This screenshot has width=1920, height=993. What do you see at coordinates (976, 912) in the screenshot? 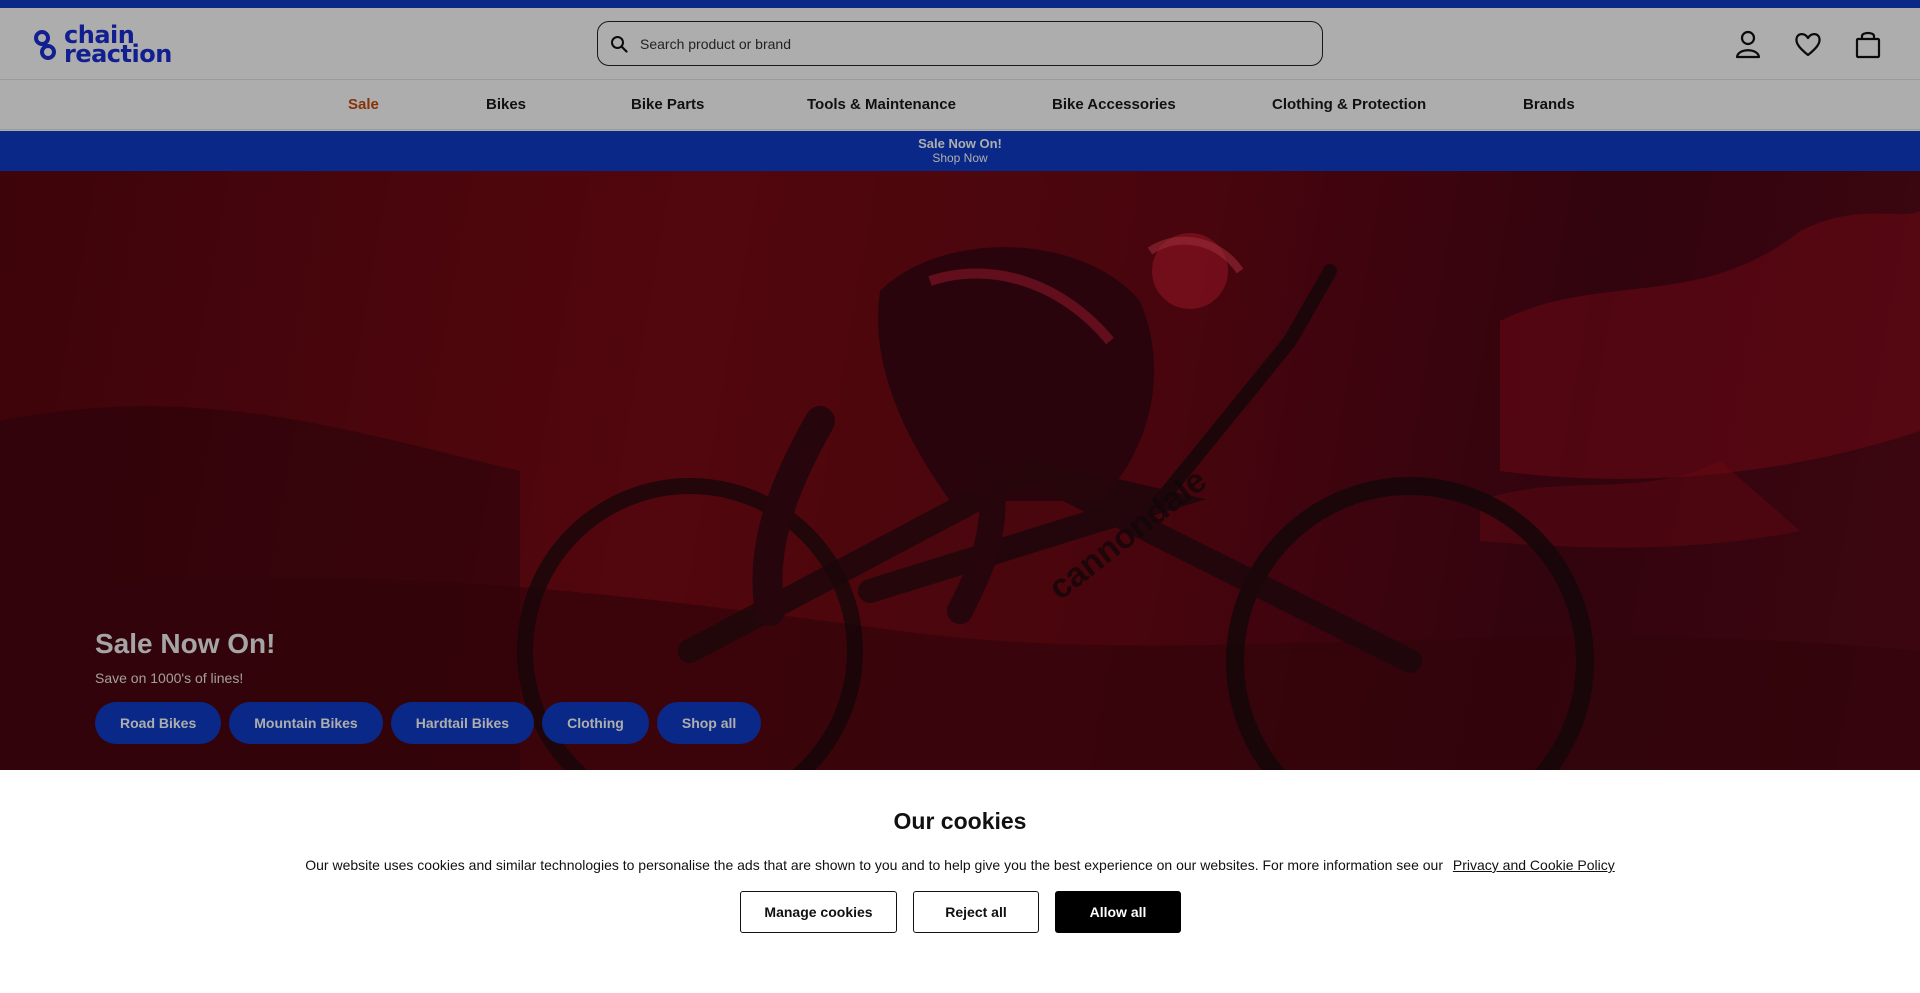
I see `reject-all-button: Reject all` at bounding box center [976, 912].